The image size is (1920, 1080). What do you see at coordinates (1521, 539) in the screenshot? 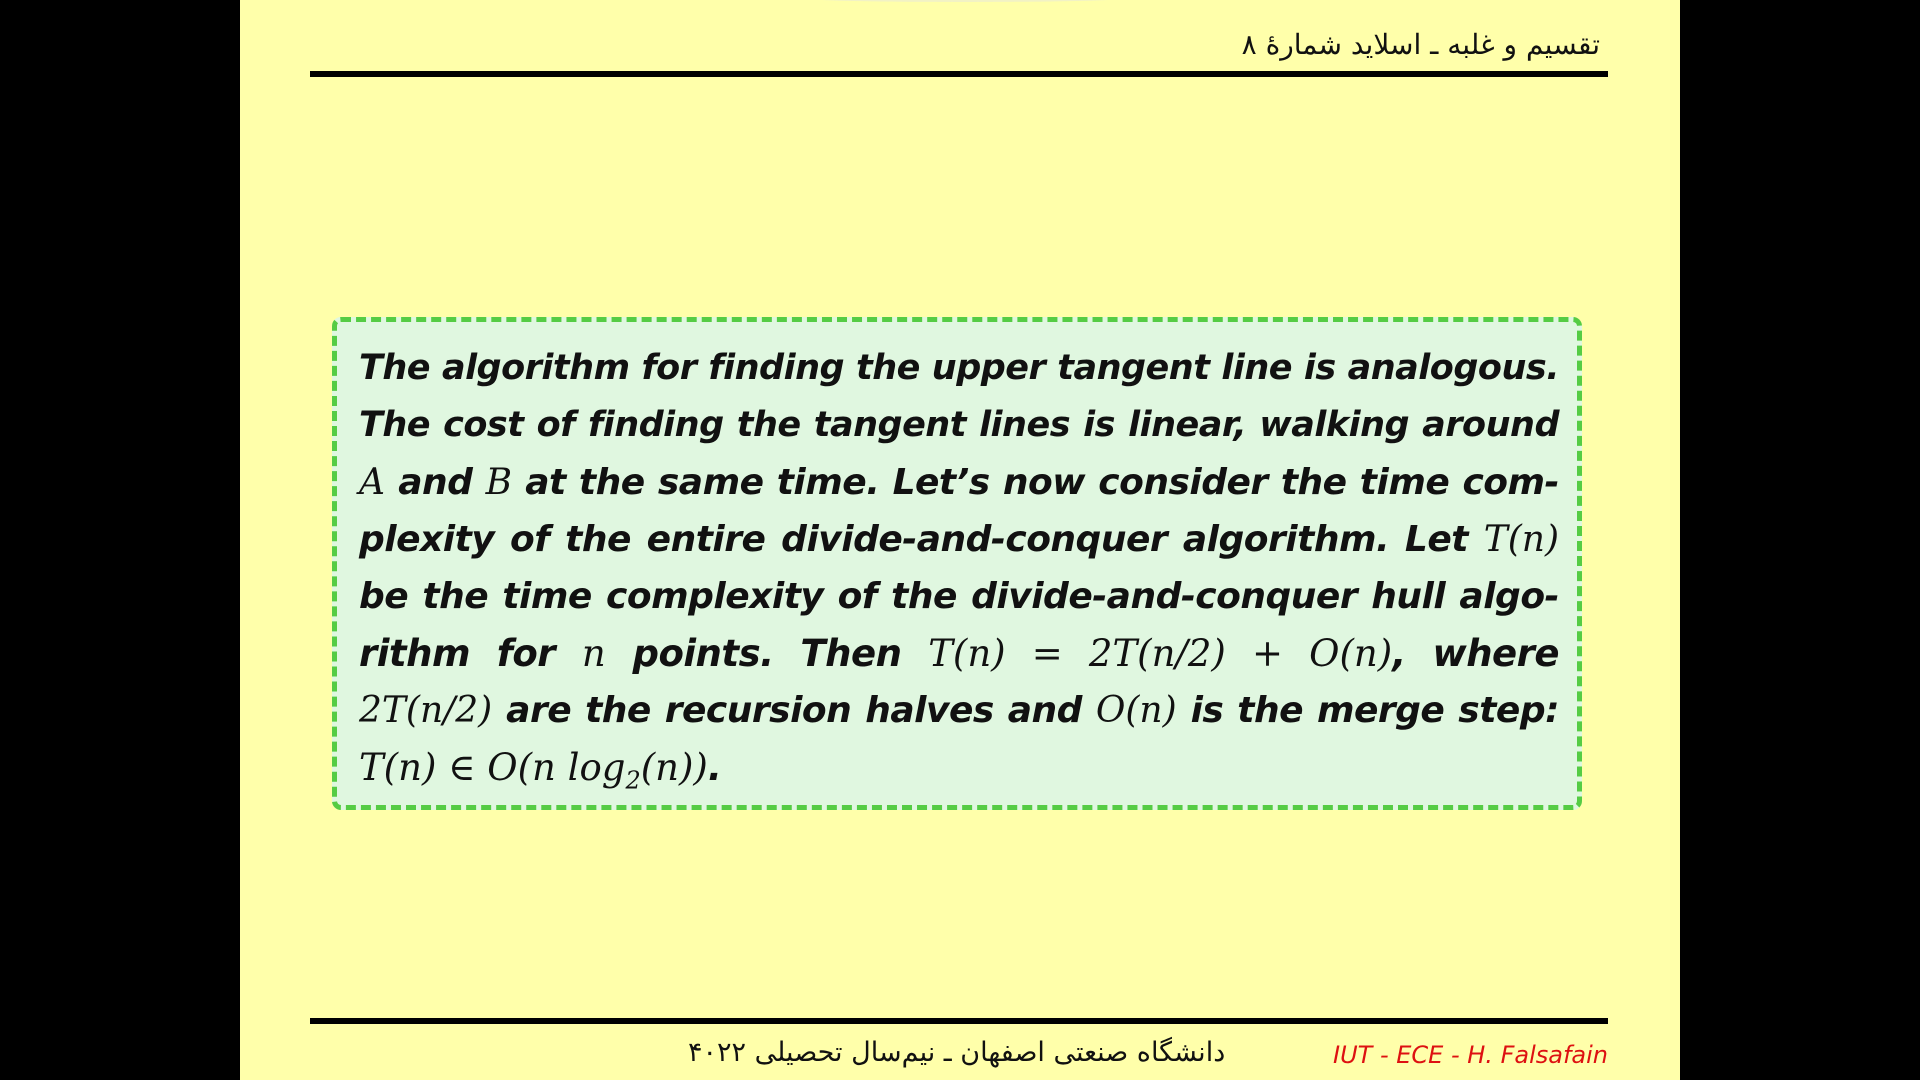
I see `math-t-of-n: T(n)` at bounding box center [1521, 539].